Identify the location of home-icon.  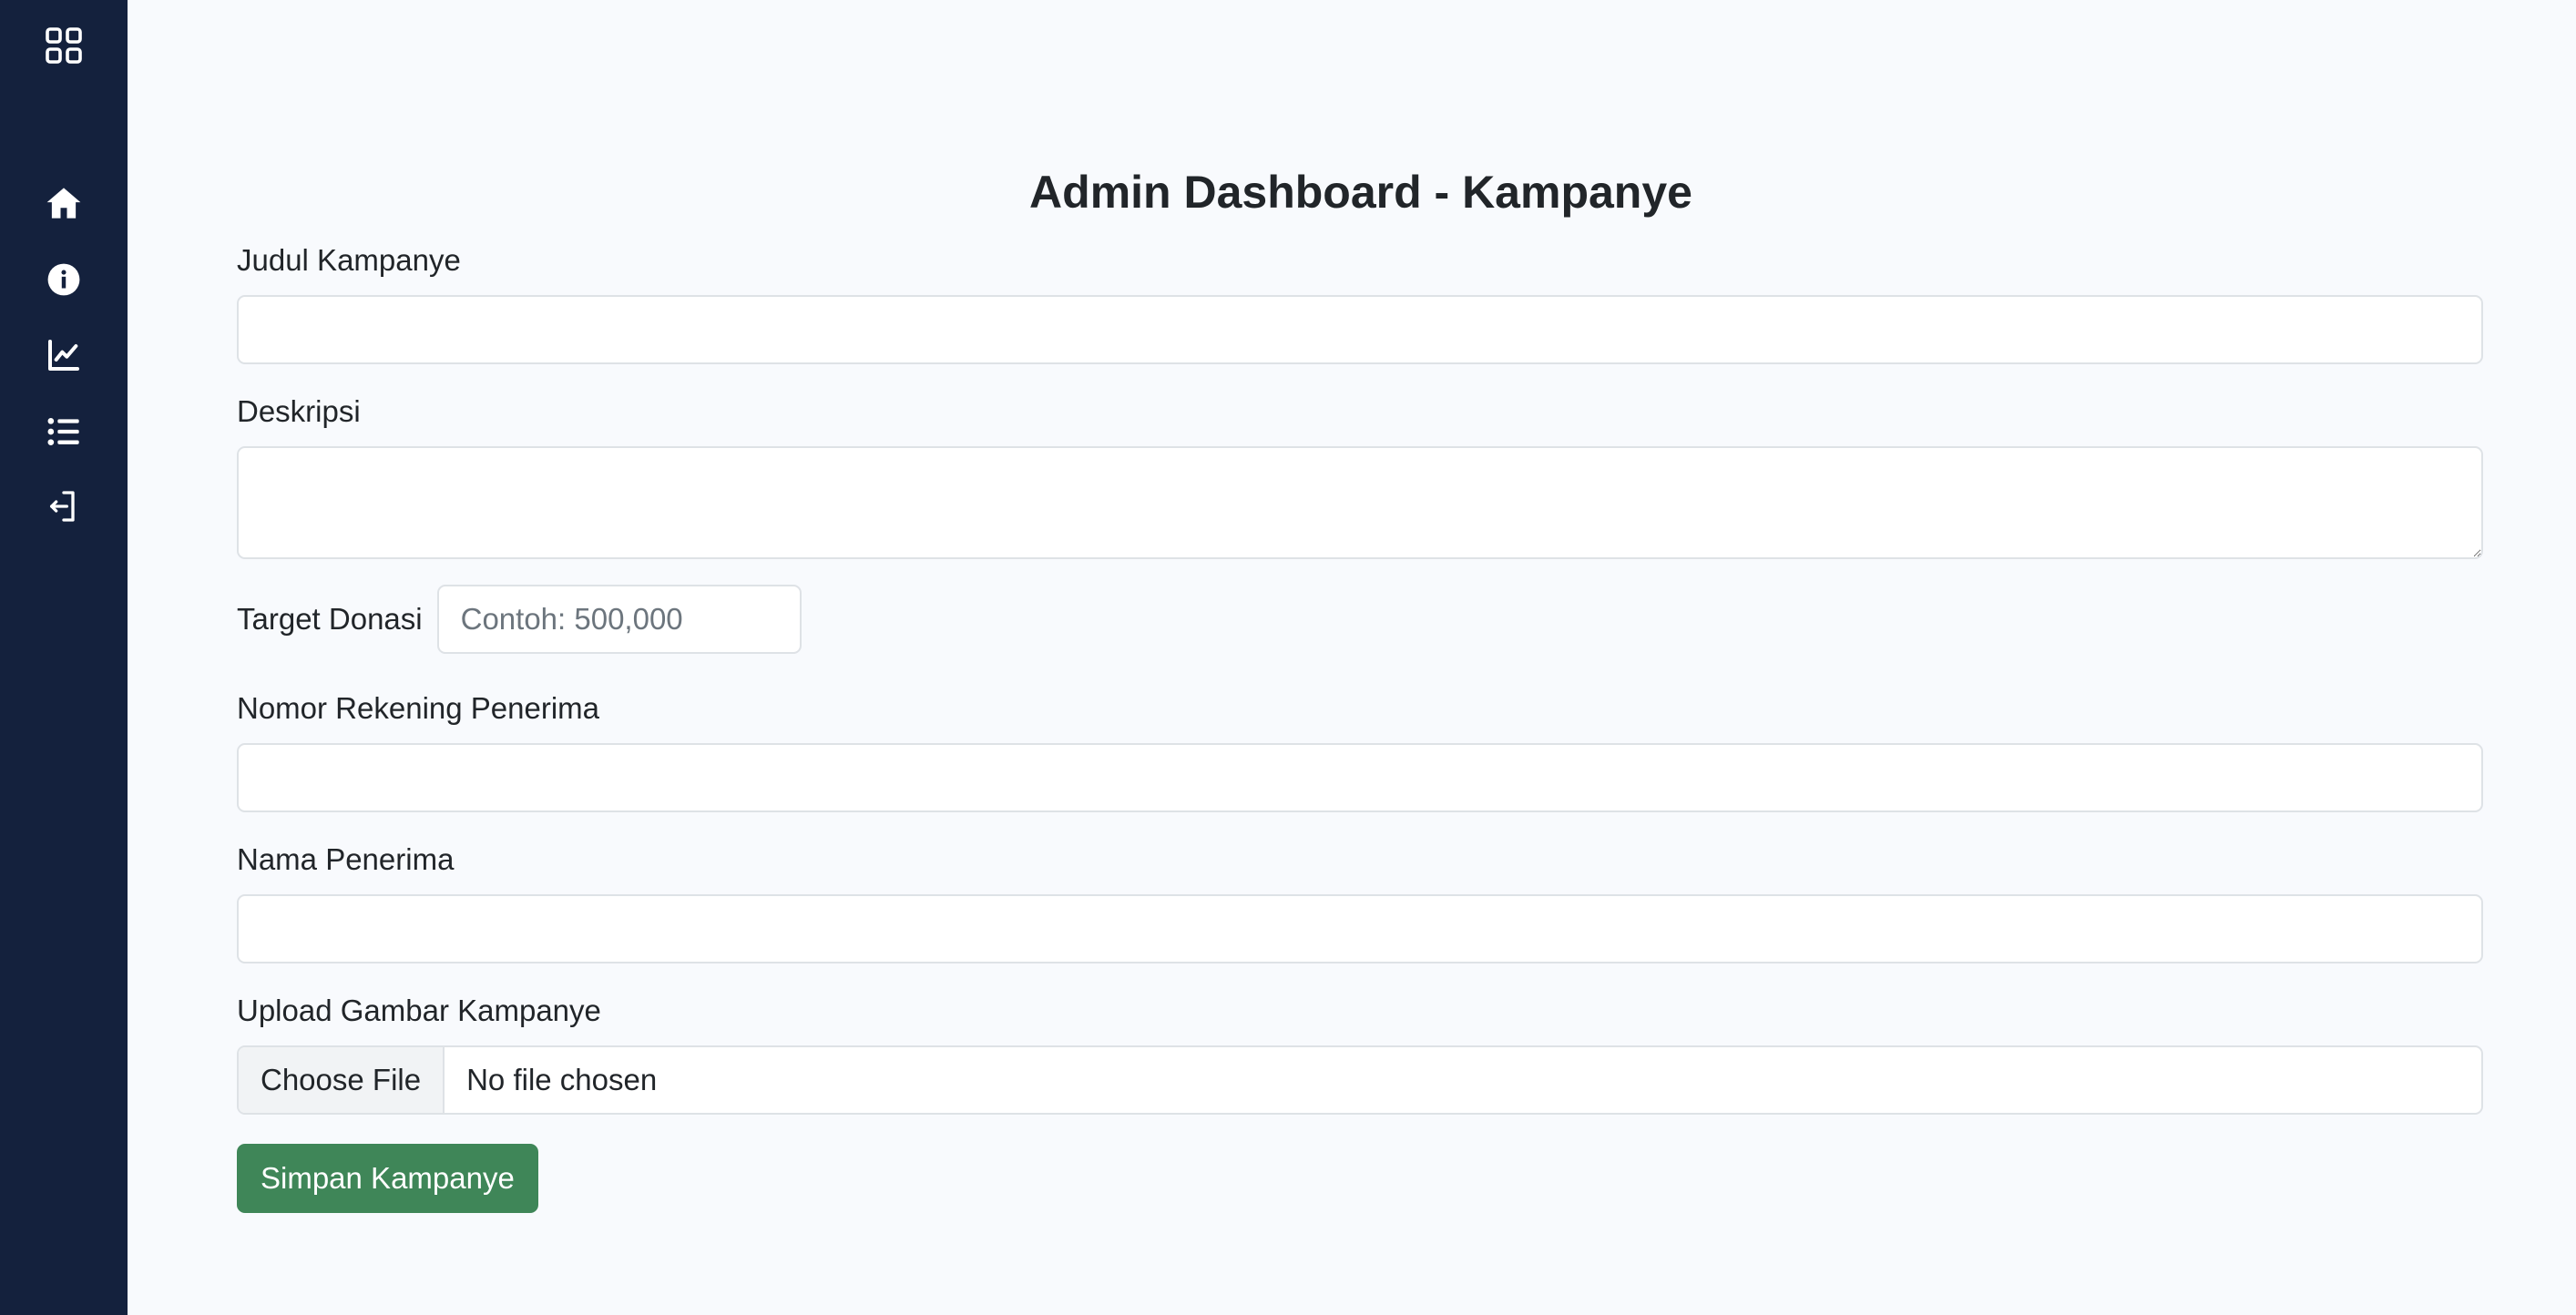
(64, 203).